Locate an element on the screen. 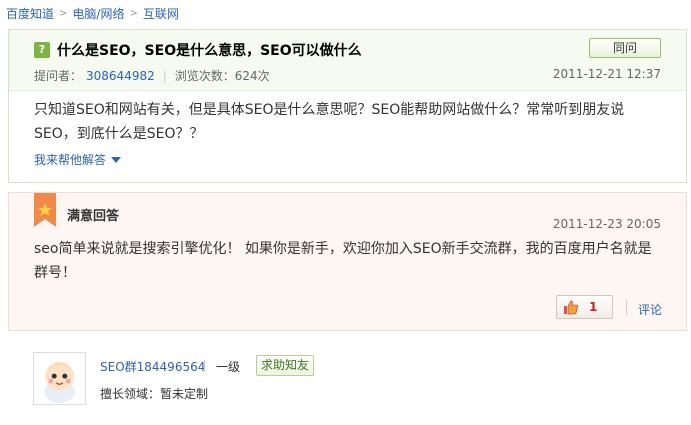 The height and width of the screenshot is (425, 691). caret-down-icon is located at coordinates (116, 159).